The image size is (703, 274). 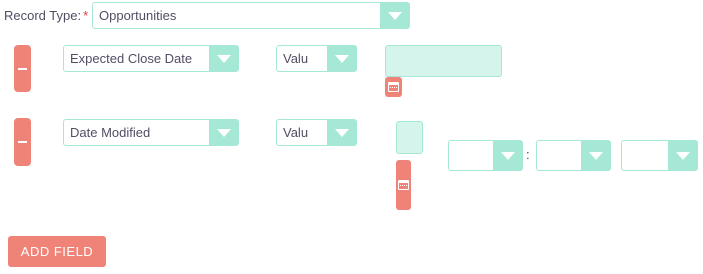 What do you see at coordinates (316, 58) in the screenshot?
I see `condition-1-operator-select: Valu` at bounding box center [316, 58].